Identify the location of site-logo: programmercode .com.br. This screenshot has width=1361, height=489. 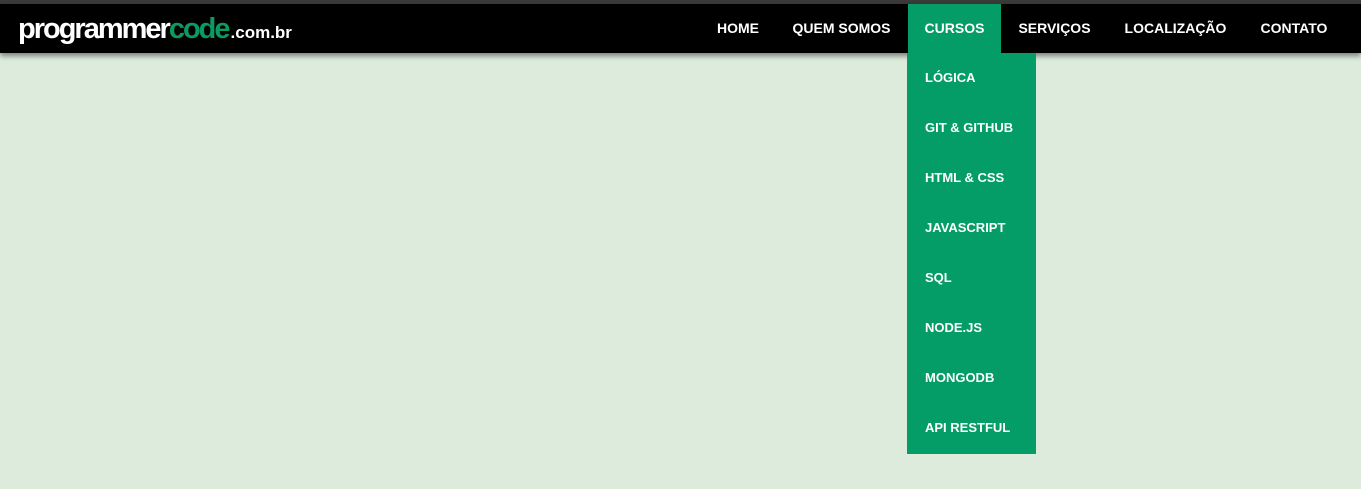
(155, 29).